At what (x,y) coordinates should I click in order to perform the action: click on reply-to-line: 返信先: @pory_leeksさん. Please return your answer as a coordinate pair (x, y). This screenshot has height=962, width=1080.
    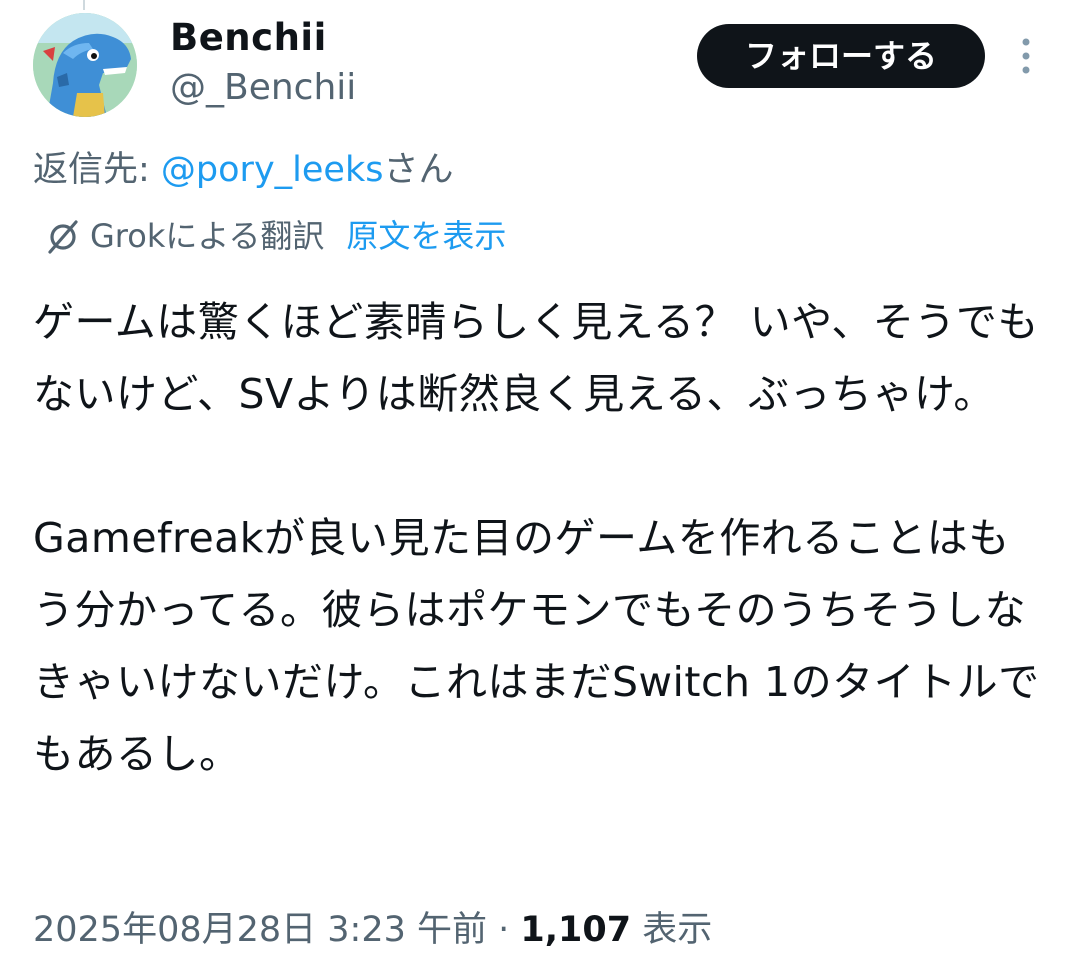
    Looking at the image, I should click on (243, 170).